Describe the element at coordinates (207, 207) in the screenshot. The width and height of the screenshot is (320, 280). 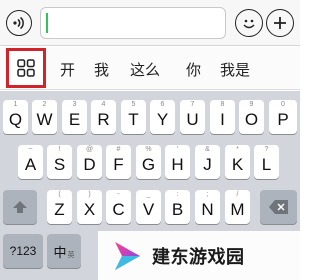
I see `key-n: ; N` at that location.